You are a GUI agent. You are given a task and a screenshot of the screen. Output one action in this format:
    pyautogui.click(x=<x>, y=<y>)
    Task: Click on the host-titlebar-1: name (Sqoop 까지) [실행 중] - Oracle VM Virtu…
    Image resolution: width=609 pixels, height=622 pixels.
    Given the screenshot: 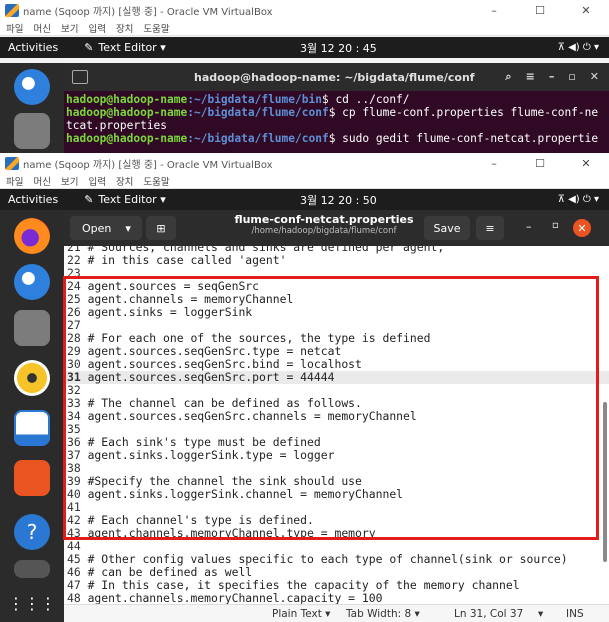 What is the action you would take?
    pyautogui.click(x=304, y=10)
    